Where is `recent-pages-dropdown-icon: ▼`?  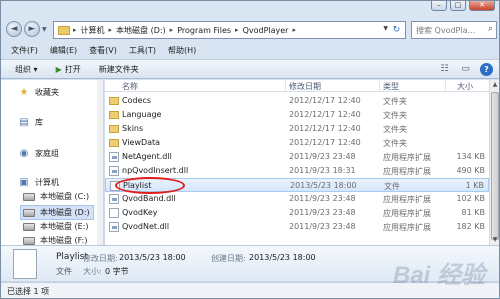 recent-pages-dropdown-icon: ▼ is located at coordinates (44, 29).